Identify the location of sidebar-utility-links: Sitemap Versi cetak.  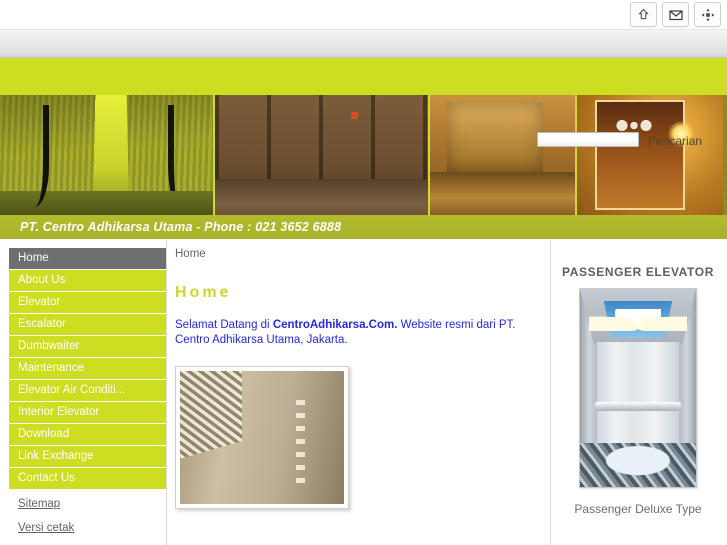
(87, 512).